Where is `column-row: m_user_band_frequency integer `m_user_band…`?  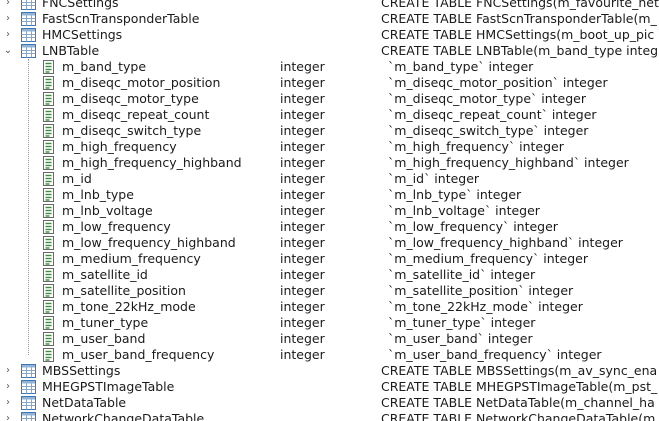
column-row: m_user_band_frequency integer `m_user_band… is located at coordinates (329, 355).